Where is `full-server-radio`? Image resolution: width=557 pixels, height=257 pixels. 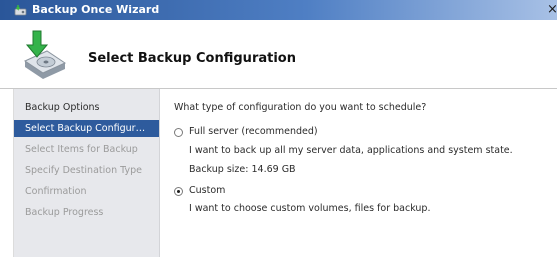
full-server-radio is located at coordinates (178, 132).